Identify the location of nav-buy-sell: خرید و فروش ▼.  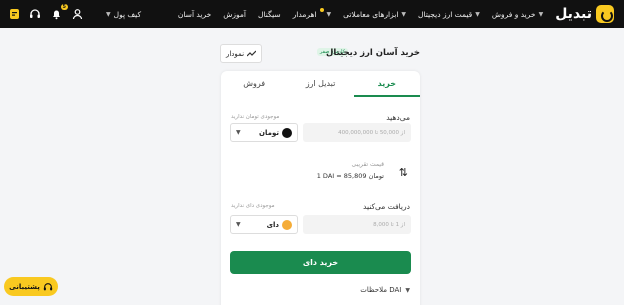
(517, 14).